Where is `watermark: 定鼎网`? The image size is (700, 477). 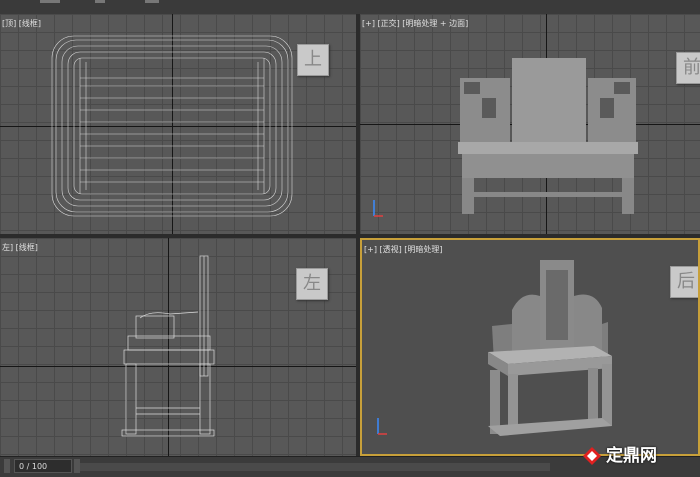
watermark: 定鼎网 is located at coordinates (619, 453).